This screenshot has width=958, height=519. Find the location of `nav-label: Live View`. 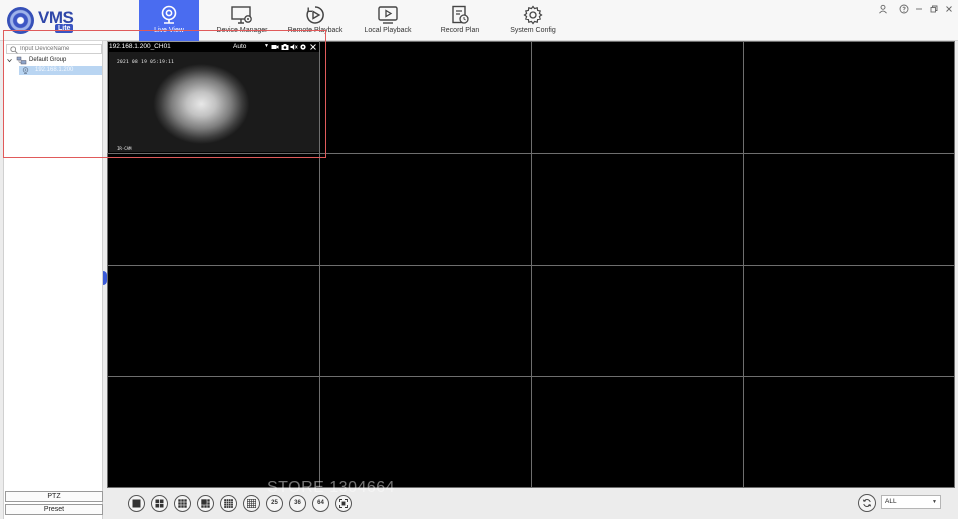

nav-label: Live View is located at coordinates (169, 30).